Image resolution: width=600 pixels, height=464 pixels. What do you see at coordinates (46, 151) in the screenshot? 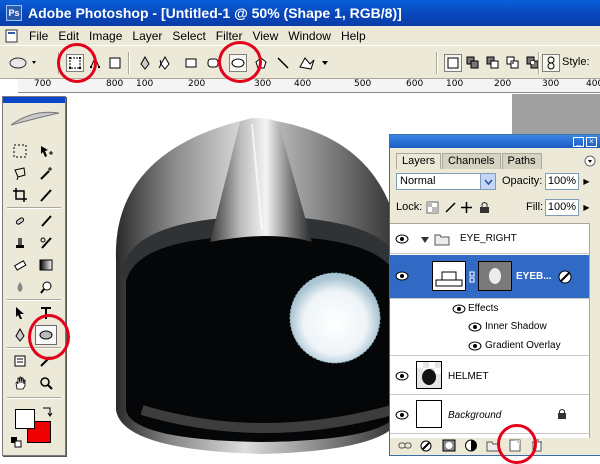
I see `move-tool-icon` at bounding box center [46, 151].